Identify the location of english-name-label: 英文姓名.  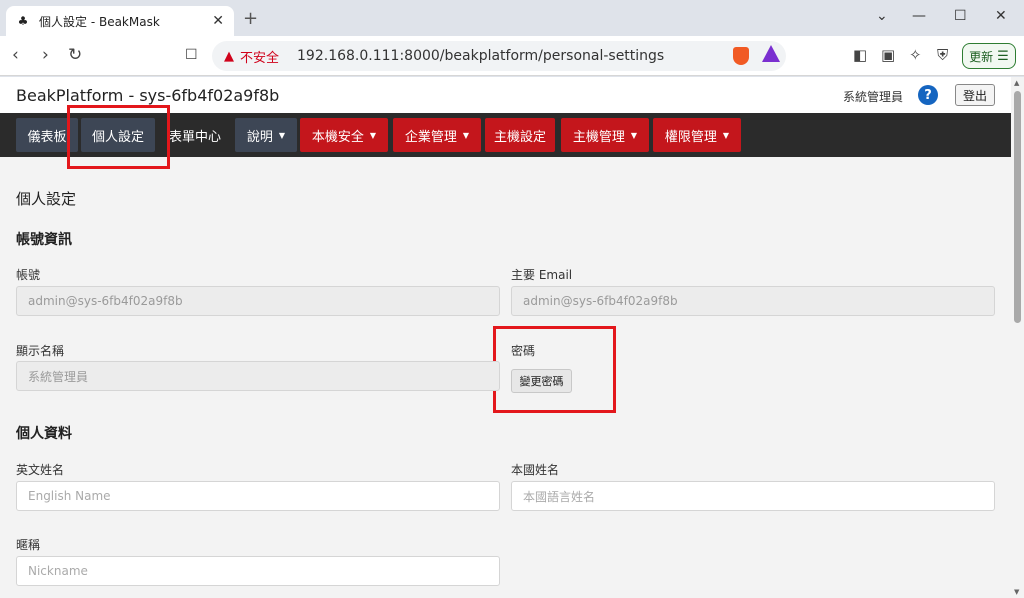
(40, 470).